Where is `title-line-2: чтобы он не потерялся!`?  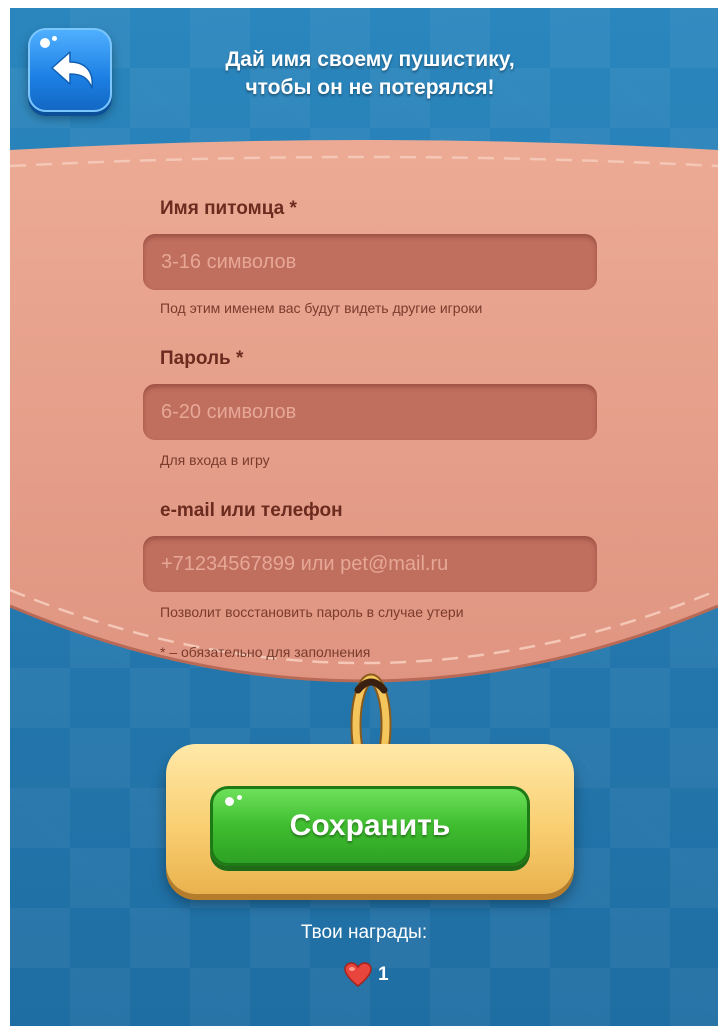 title-line-2: чтобы он не потерялся! is located at coordinates (370, 87).